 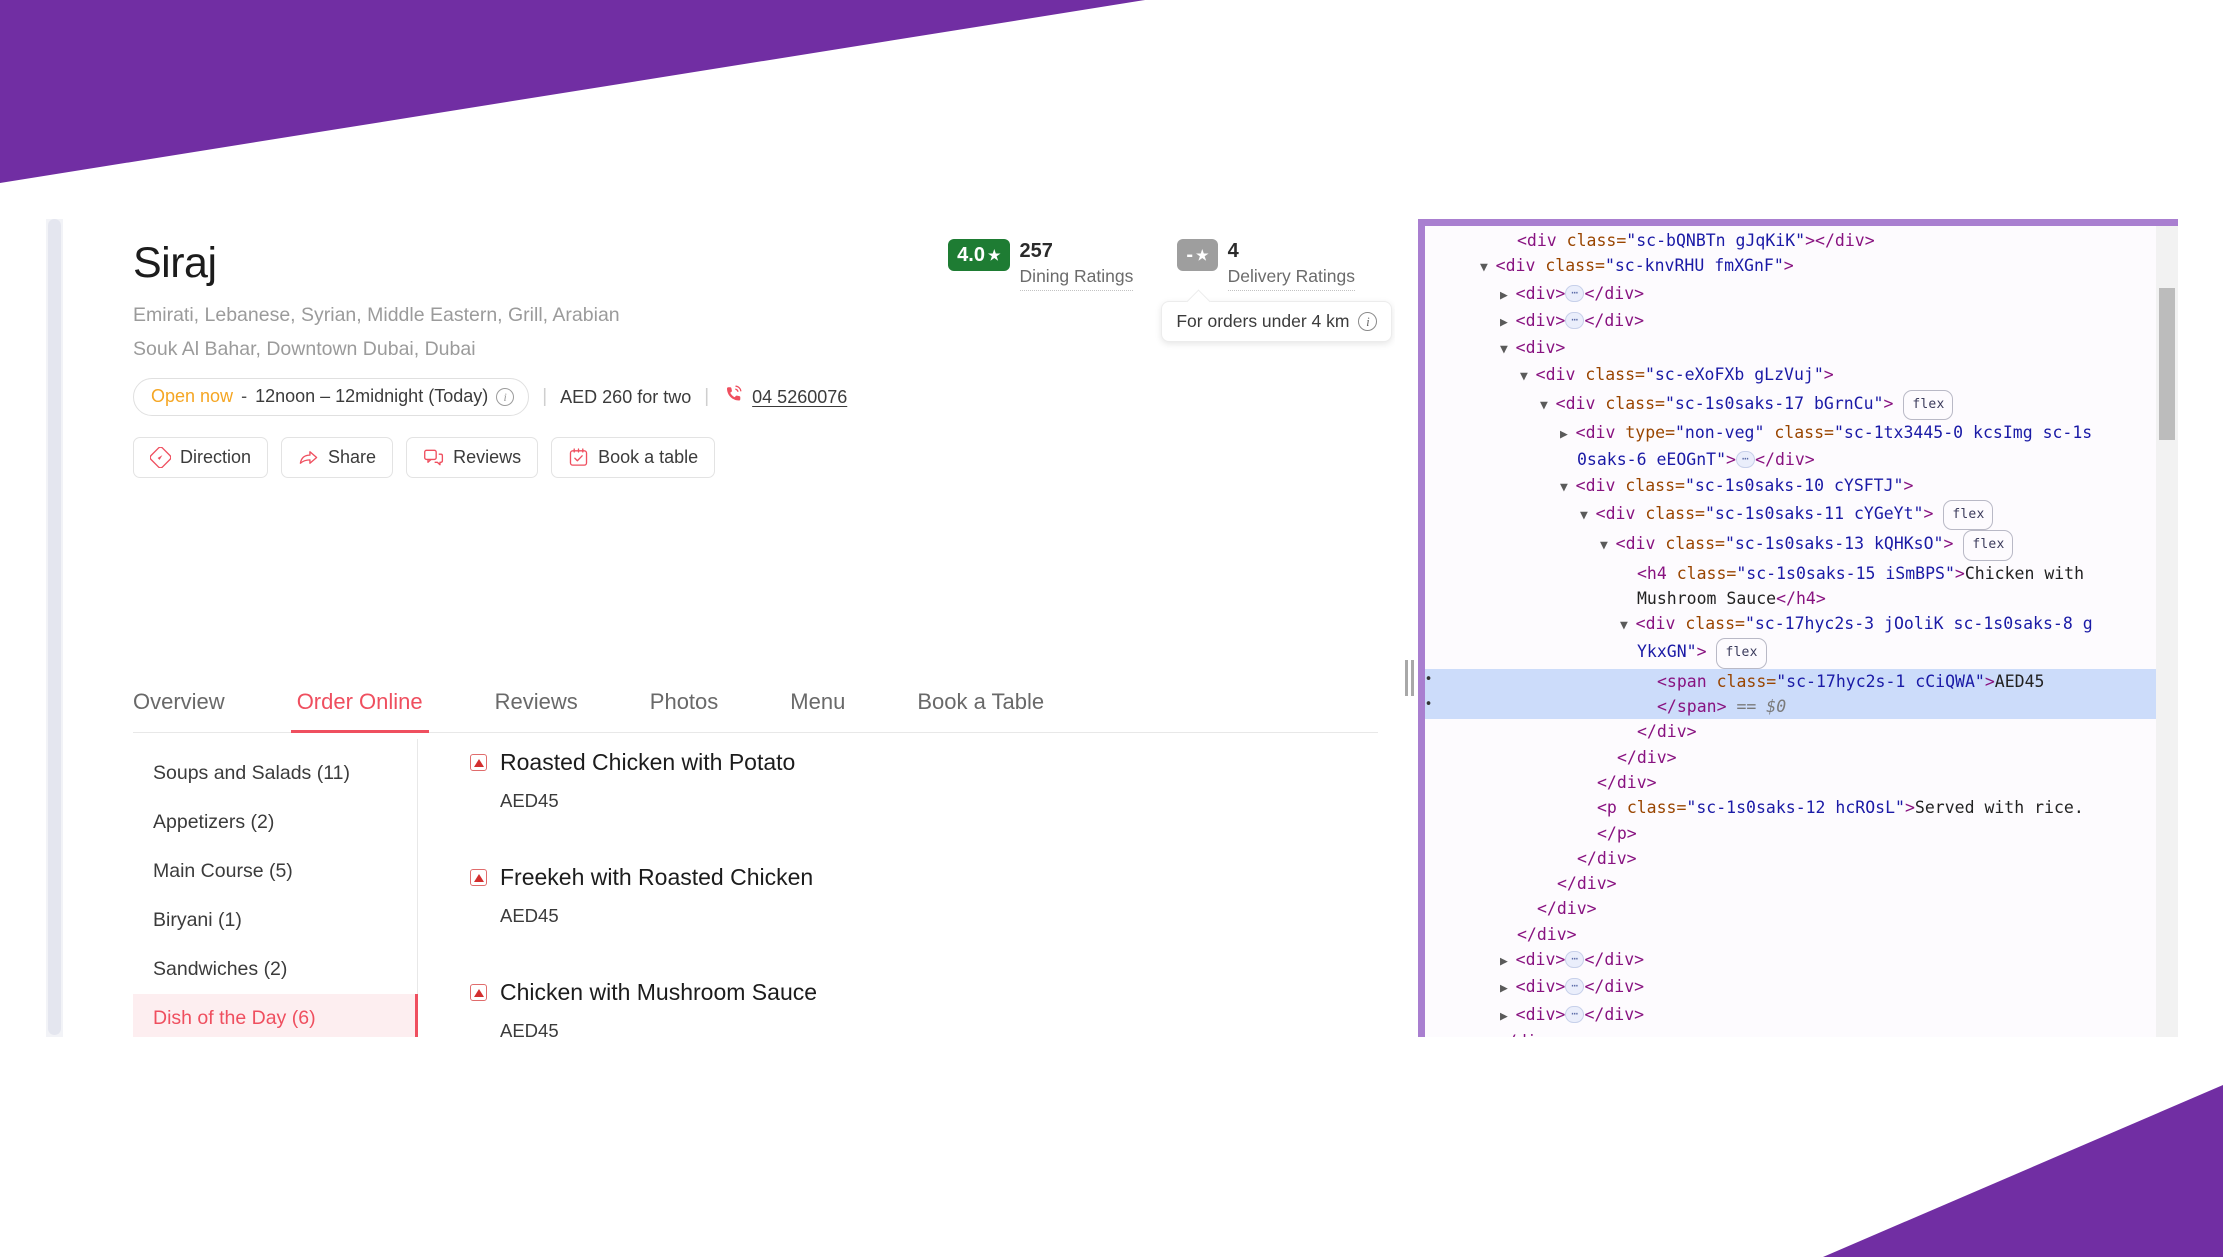 I want to click on category-appetizers: Appetizers (2), so click(x=275, y=822).